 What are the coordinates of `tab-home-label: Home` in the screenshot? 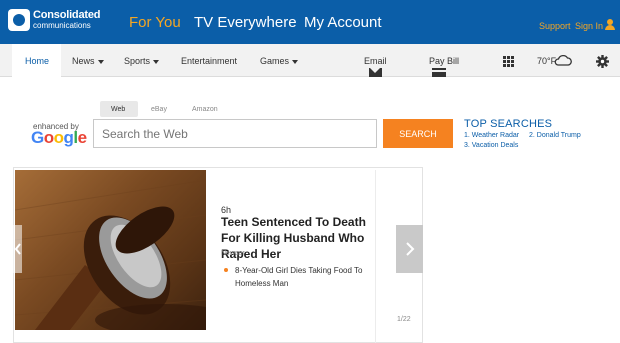 It's located at (37, 61).